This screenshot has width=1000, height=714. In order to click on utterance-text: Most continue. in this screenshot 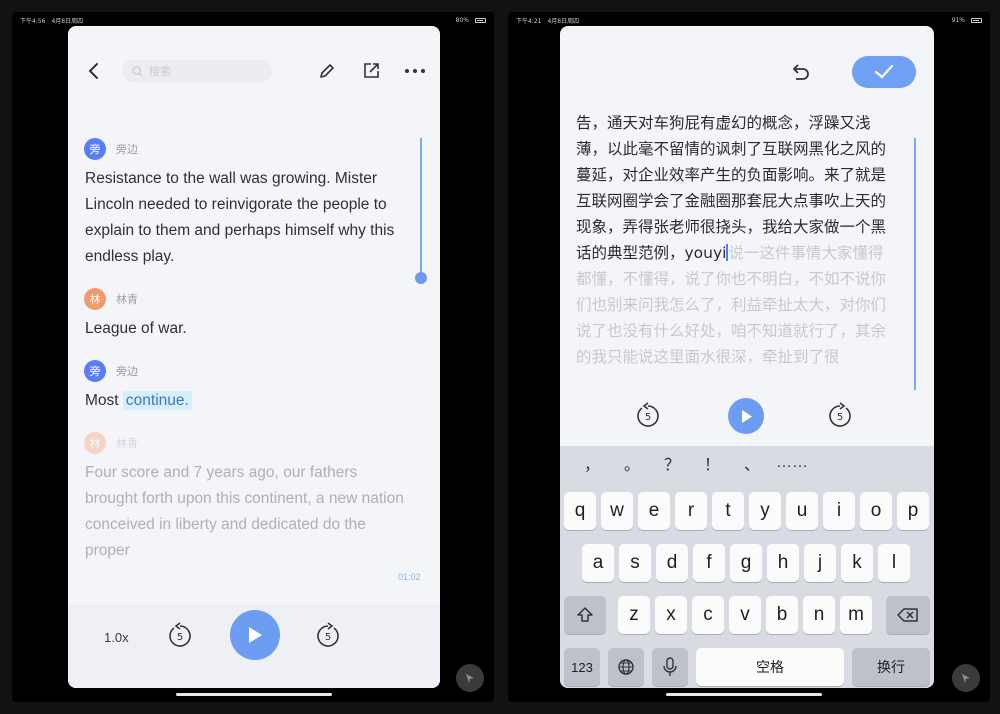, I will do `click(244, 401)`.